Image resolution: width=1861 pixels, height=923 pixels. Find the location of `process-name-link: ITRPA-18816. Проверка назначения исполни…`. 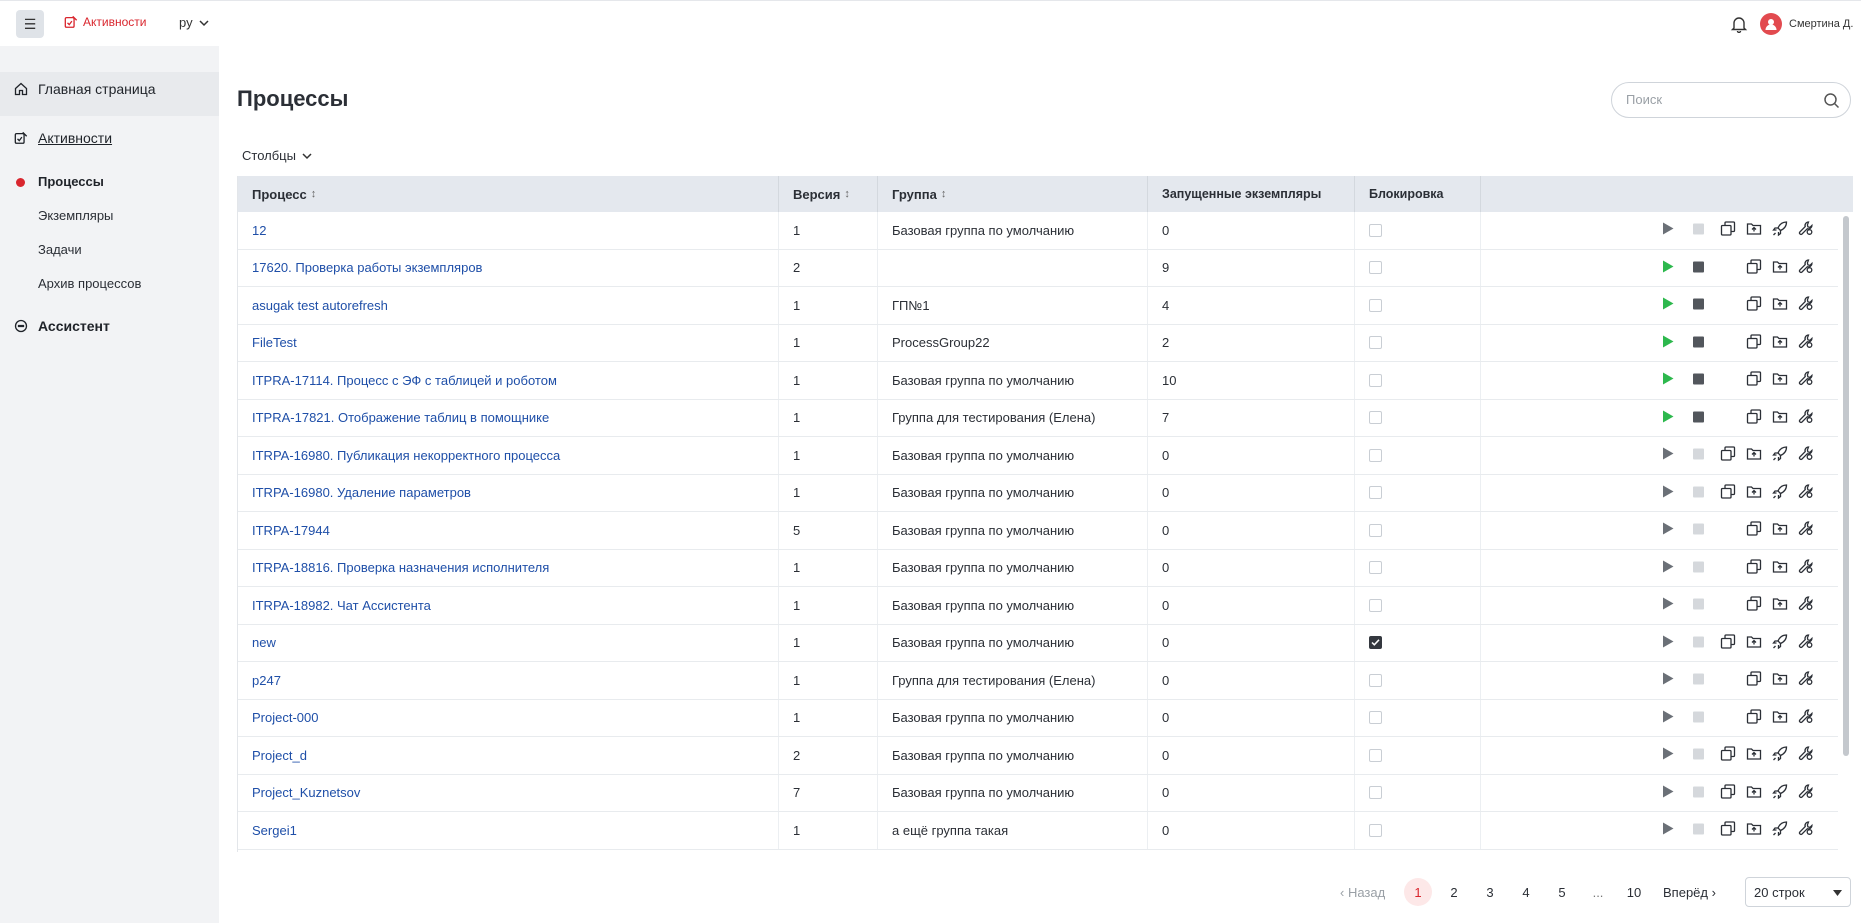

process-name-link: ITRPA-18816. Проверка назначения исполни… is located at coordinates (508, 567).